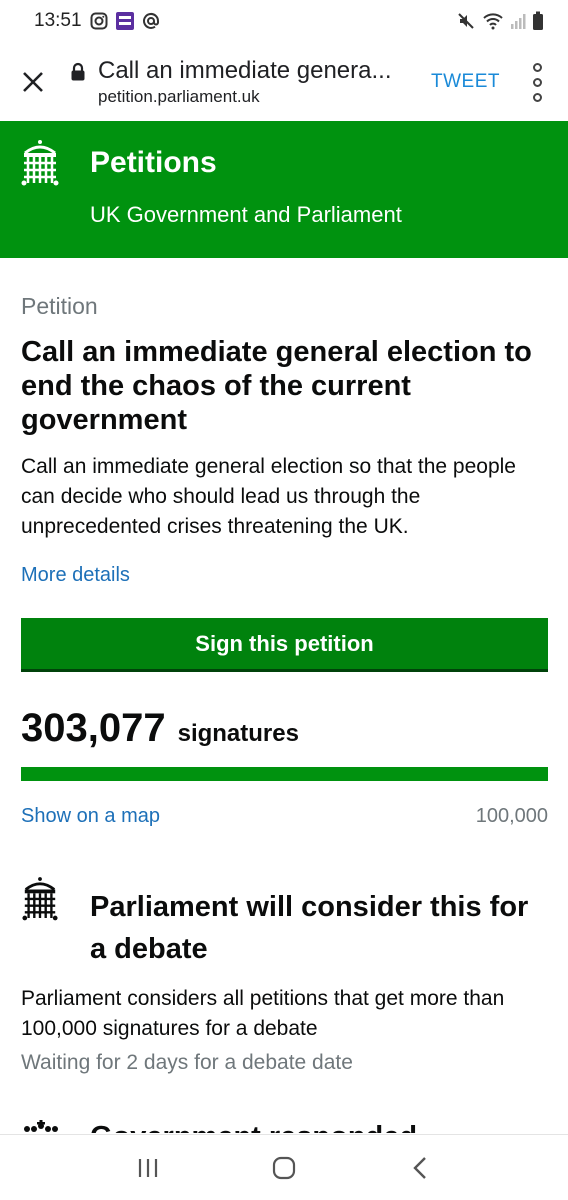 The image size is (568, 1200). Describe the element at coordinates (187, 1062) in the screenshot. I see `debate-status: Waiting for 2 days for a debate date` at that location.